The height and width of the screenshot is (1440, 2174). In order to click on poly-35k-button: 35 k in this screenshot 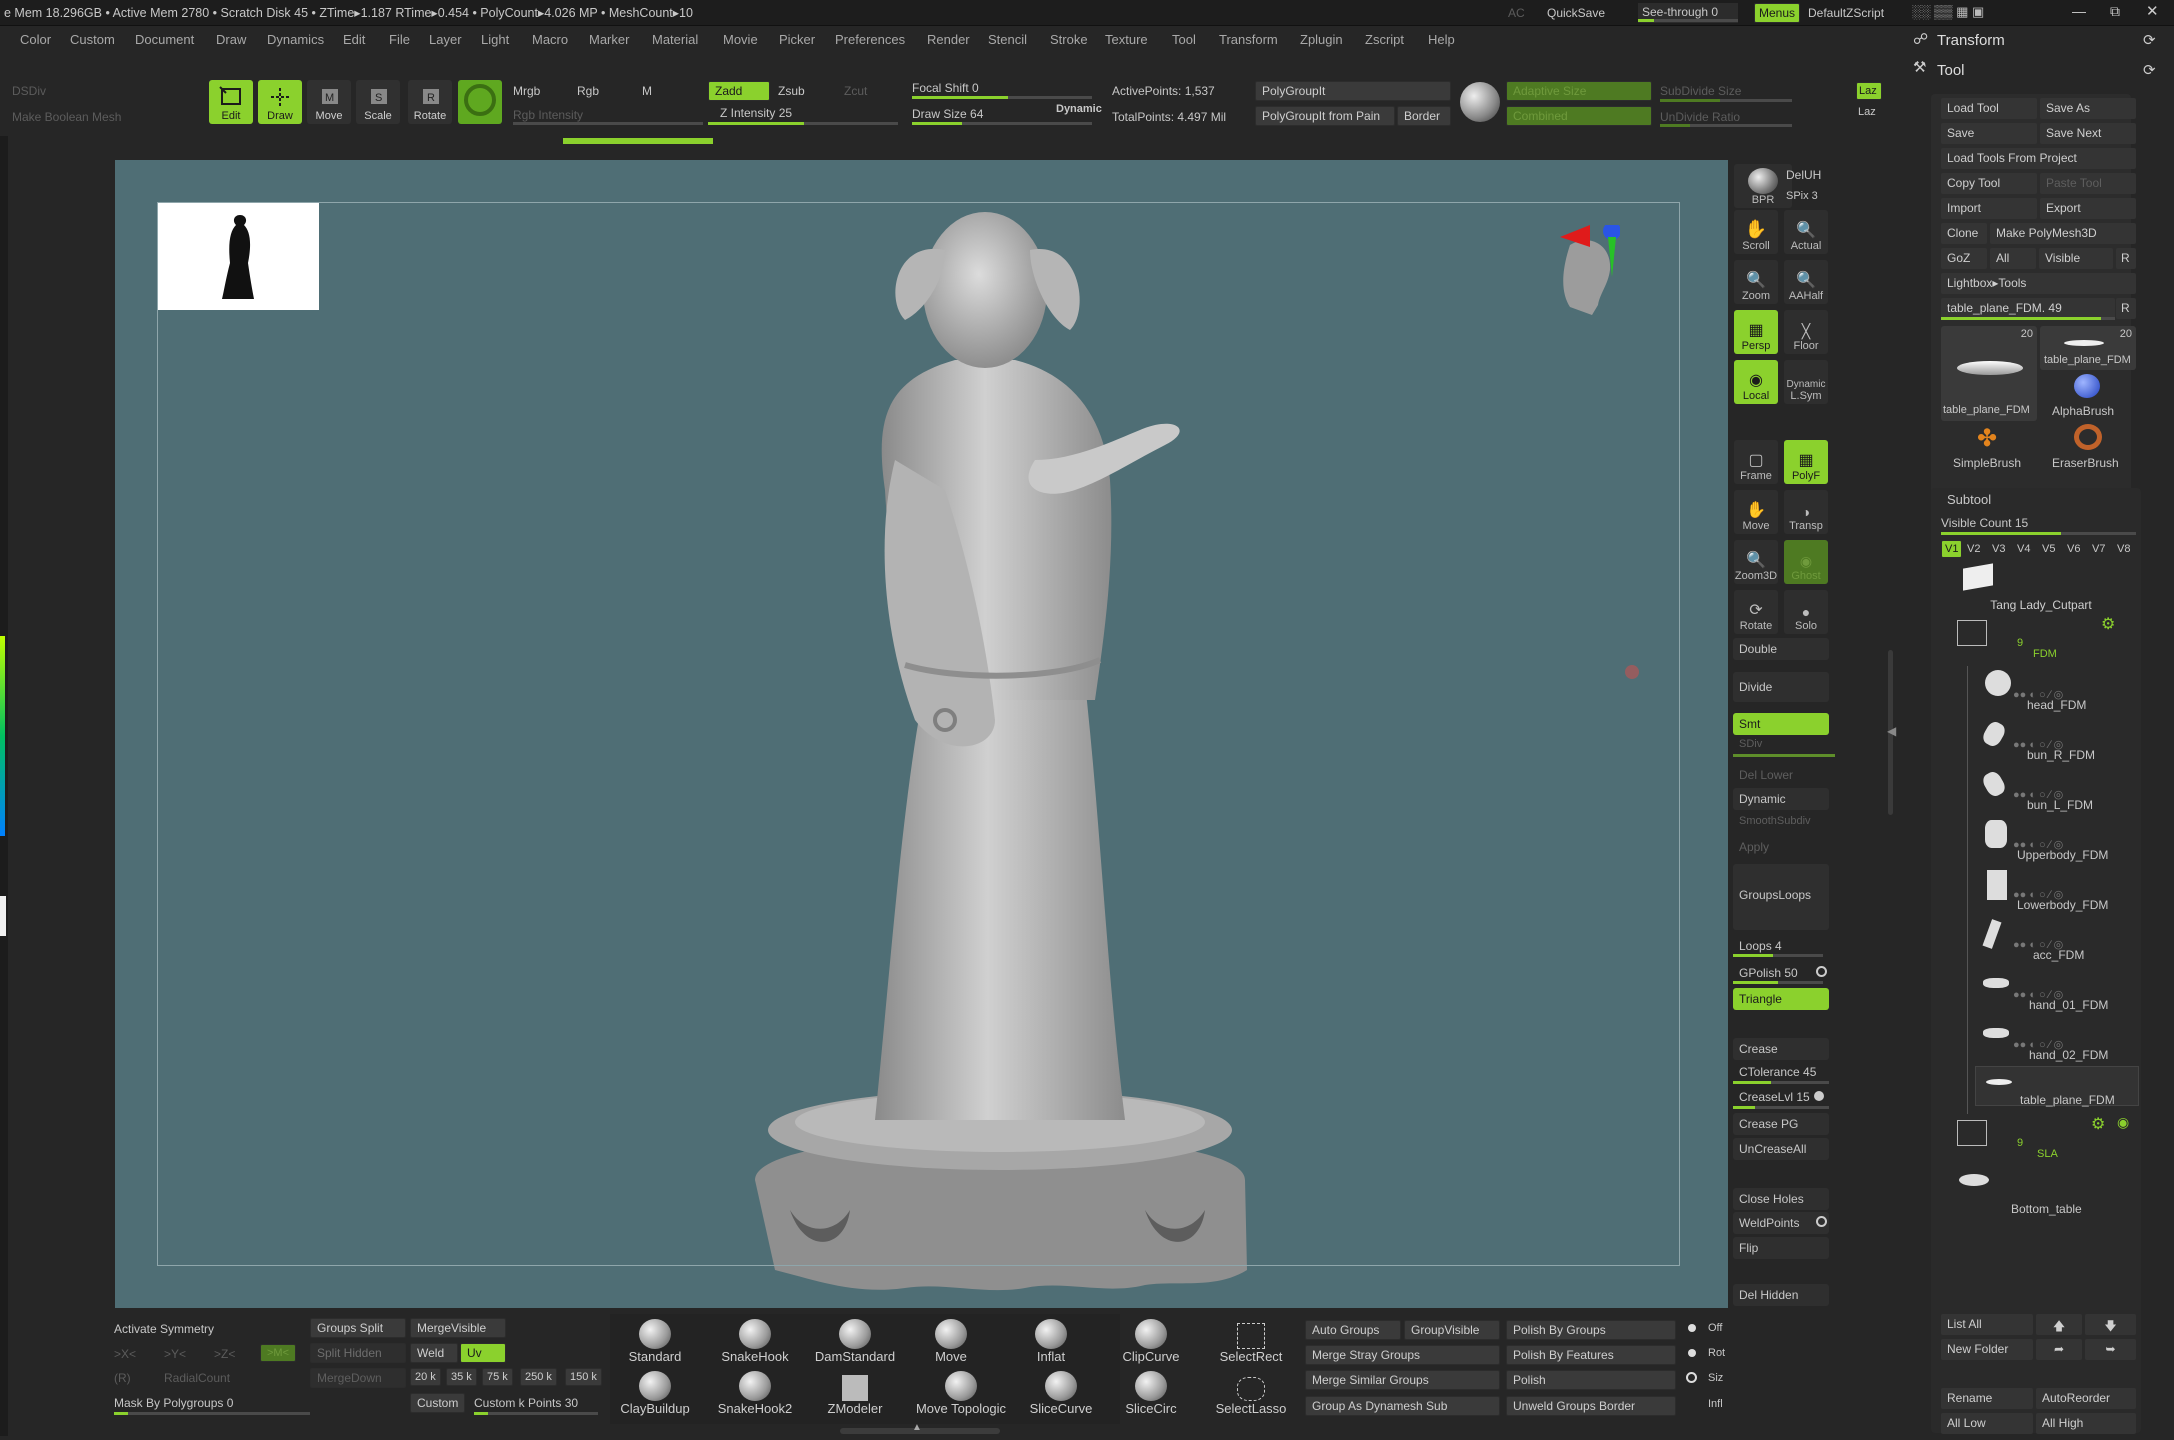, I will do `click(461, 1377)`.